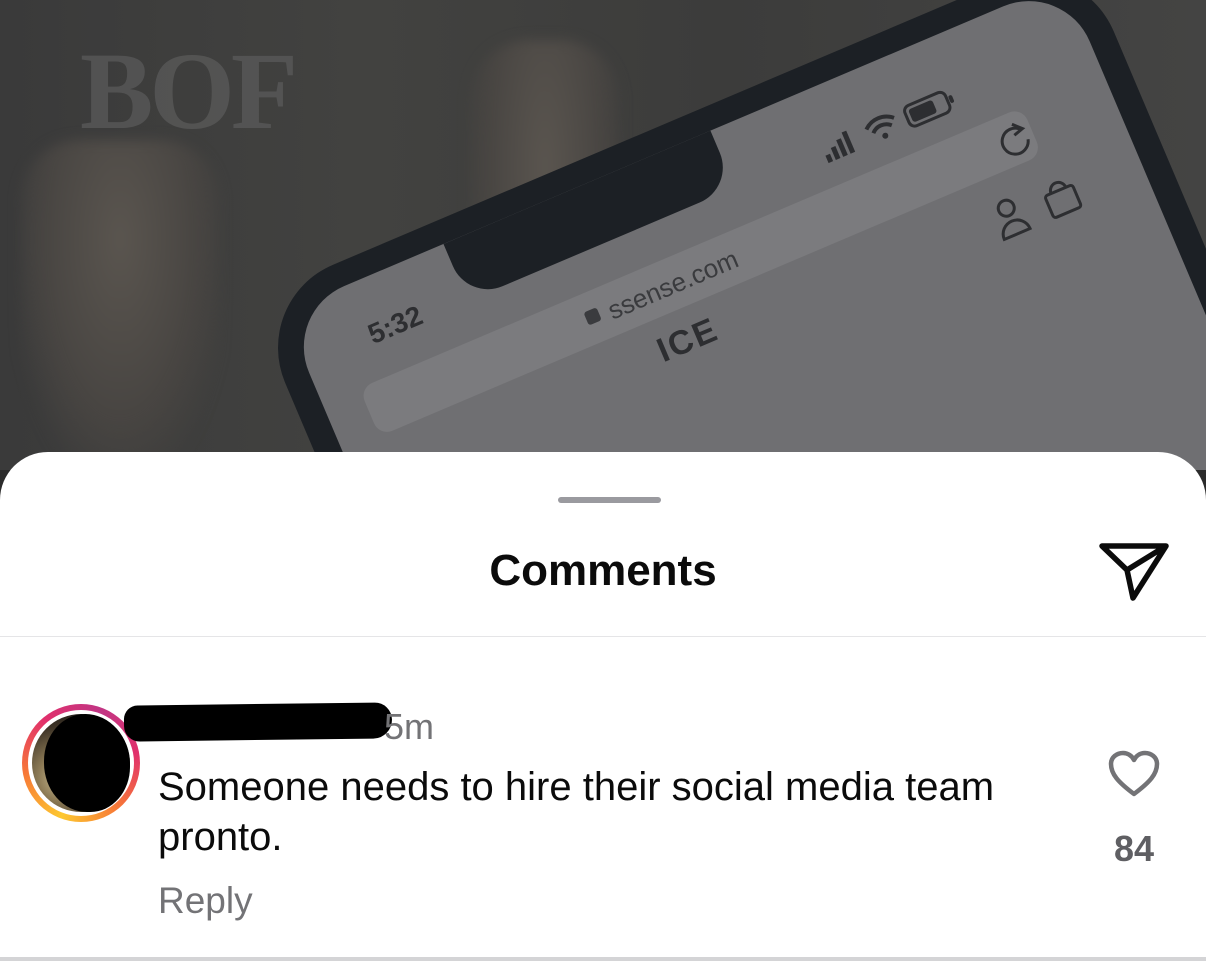 This screenshot has height=961, width=1206. What do you see at coordinates (603, 570) in the screenshot?
I see `sheet-title: Comments` at bounding box center [603, 570].